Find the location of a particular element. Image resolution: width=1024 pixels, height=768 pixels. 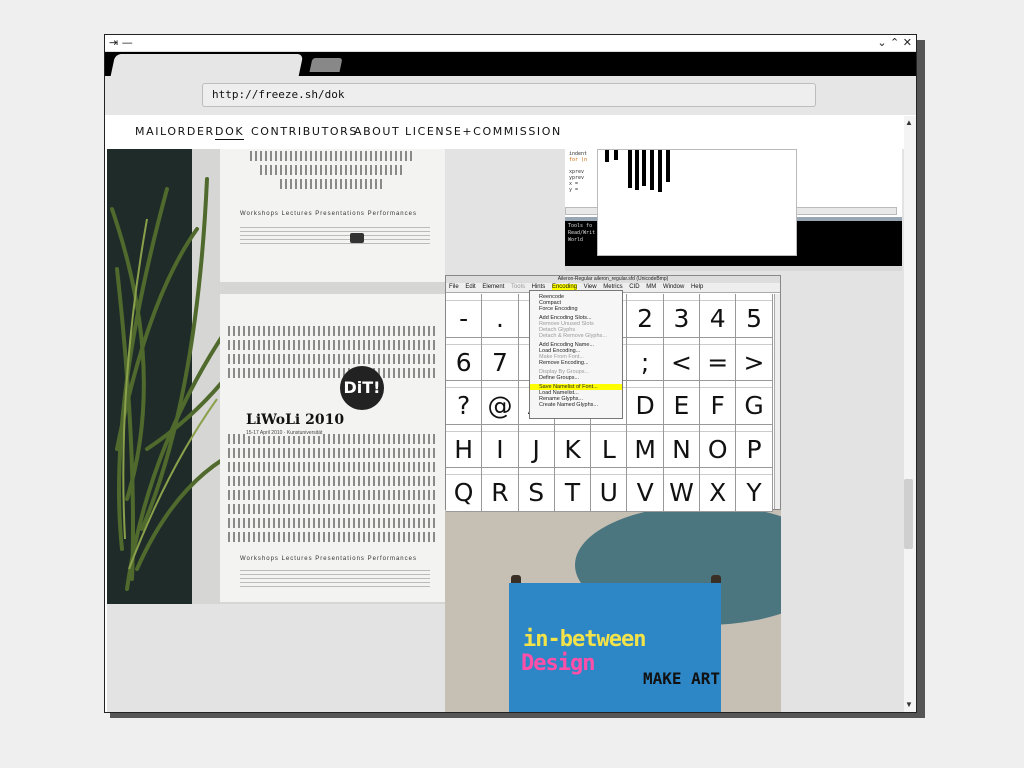

glyph-cell: < is located at coordinates (682, 359).